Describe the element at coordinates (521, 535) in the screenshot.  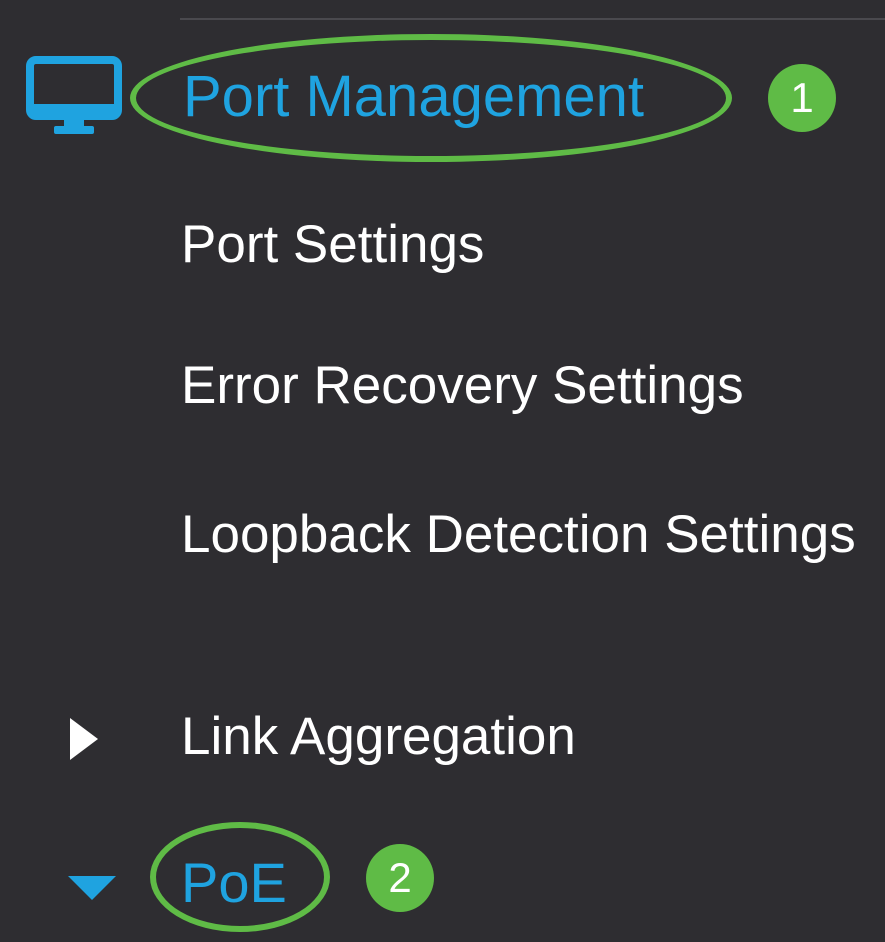
I see `menu-item-loopback-detection-settings: Loopback Detection Settings` at that location.